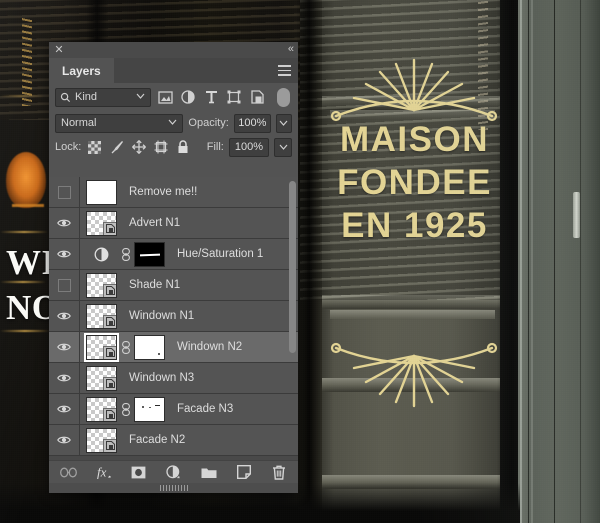 This screenshot has height=523, width=600. What do you see at coordinates (138, 147) in the screenshot?
I see `lock-position` at bounding box center [138, 147].